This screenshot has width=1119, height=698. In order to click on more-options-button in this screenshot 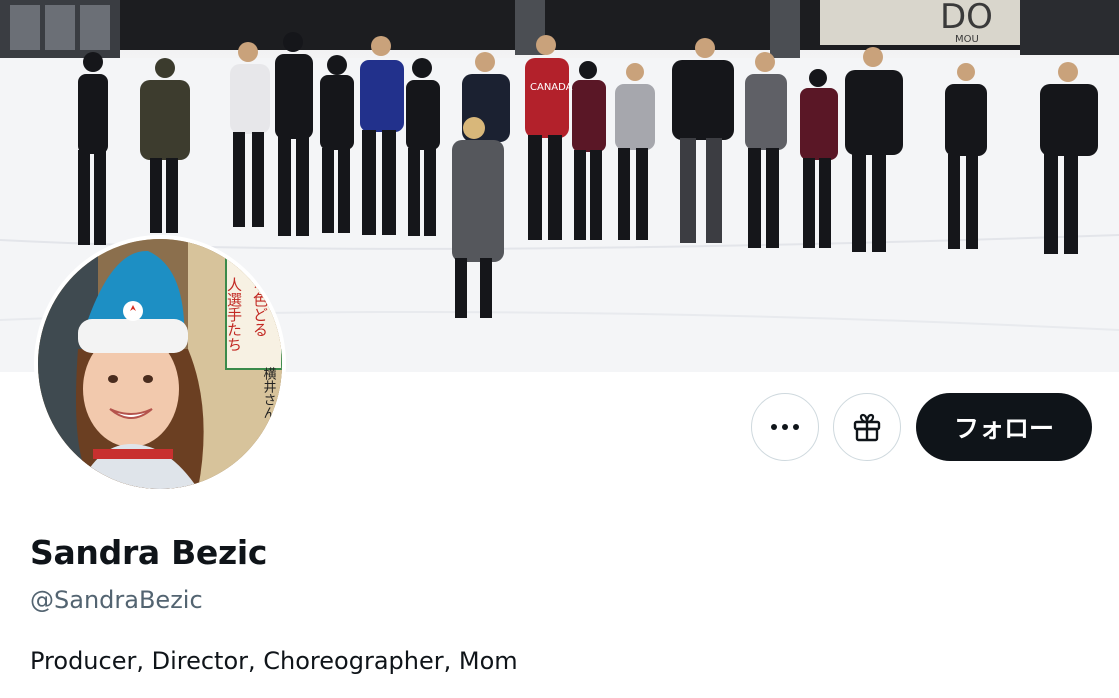, I will do `click(785, 427)`.